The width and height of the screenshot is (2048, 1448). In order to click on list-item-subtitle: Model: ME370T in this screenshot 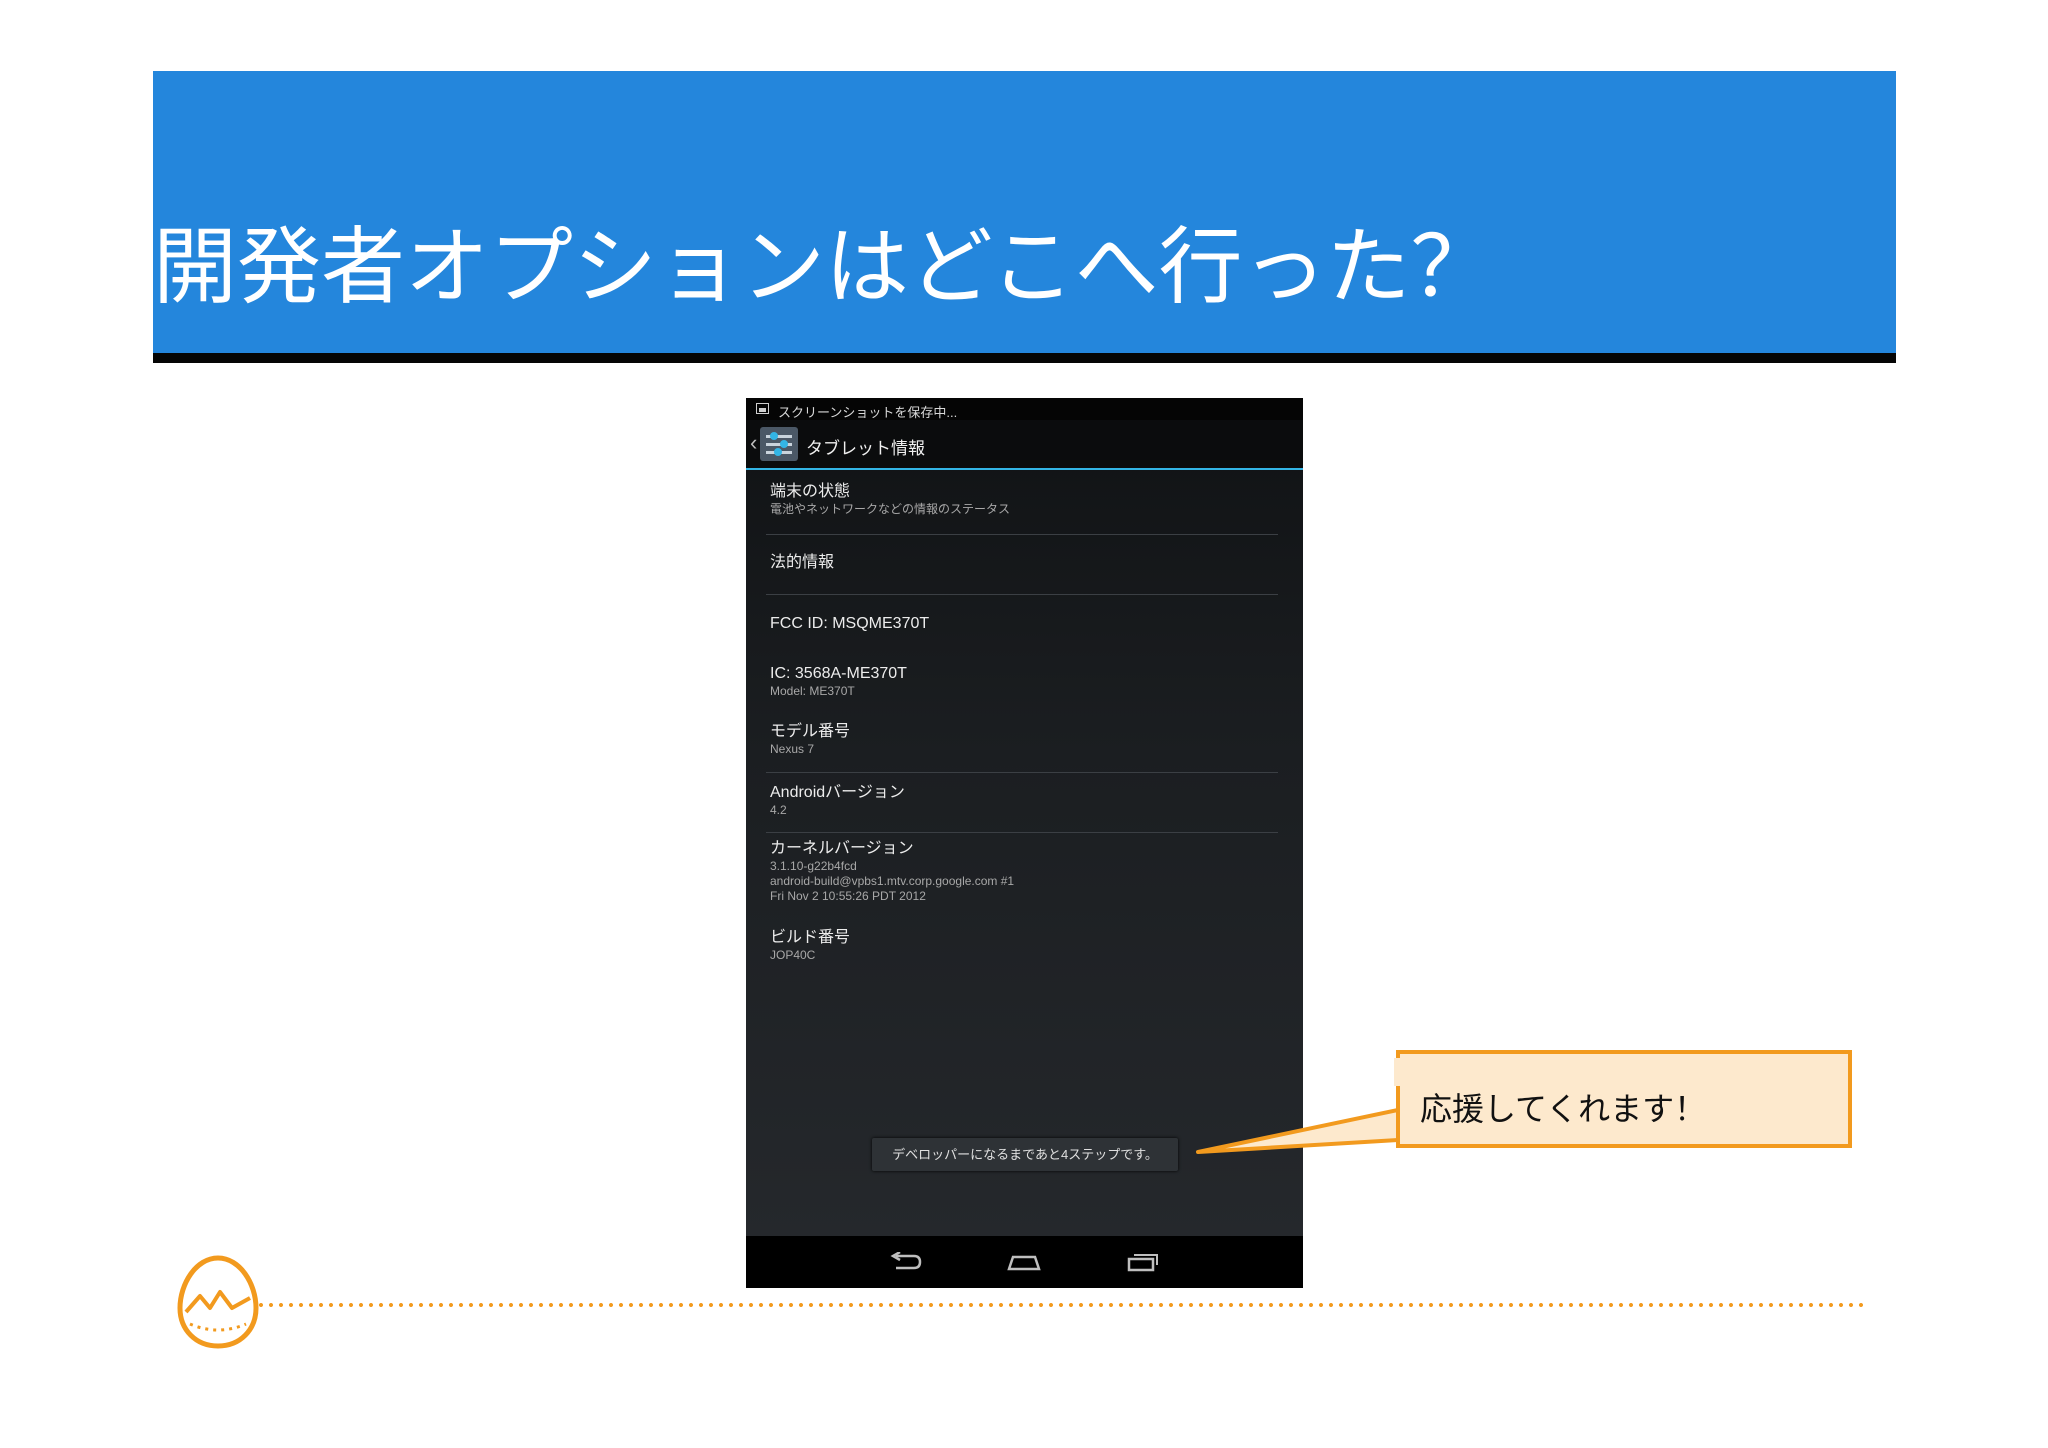, I will do `click(812, 691)`.